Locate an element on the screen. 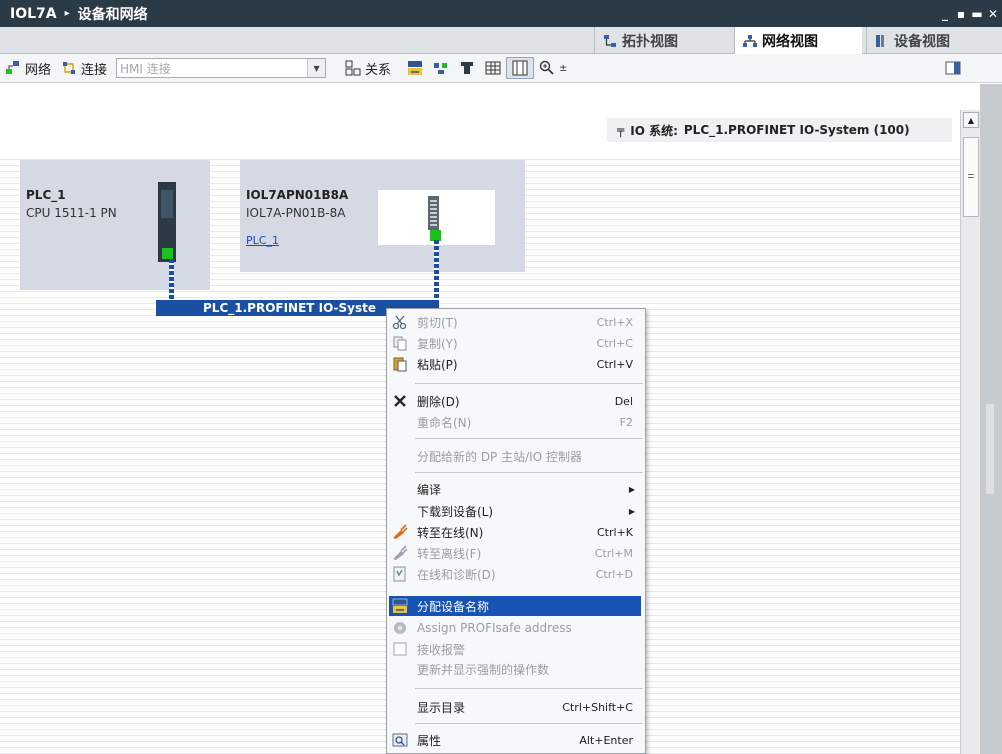  checkbox-icon is located at coordinates (400, 649).